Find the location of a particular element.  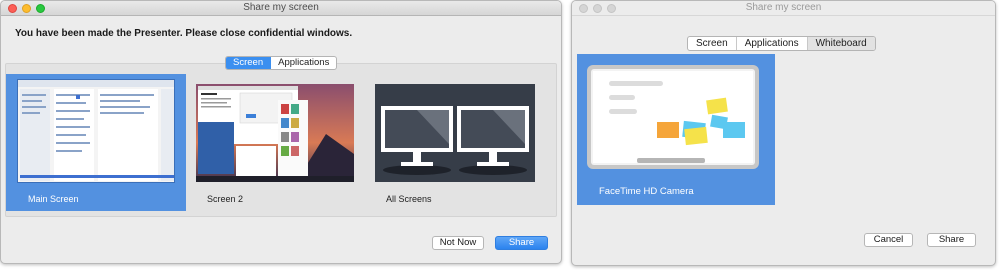

all-screens-thumbnail is located at coordinates (455, 133).